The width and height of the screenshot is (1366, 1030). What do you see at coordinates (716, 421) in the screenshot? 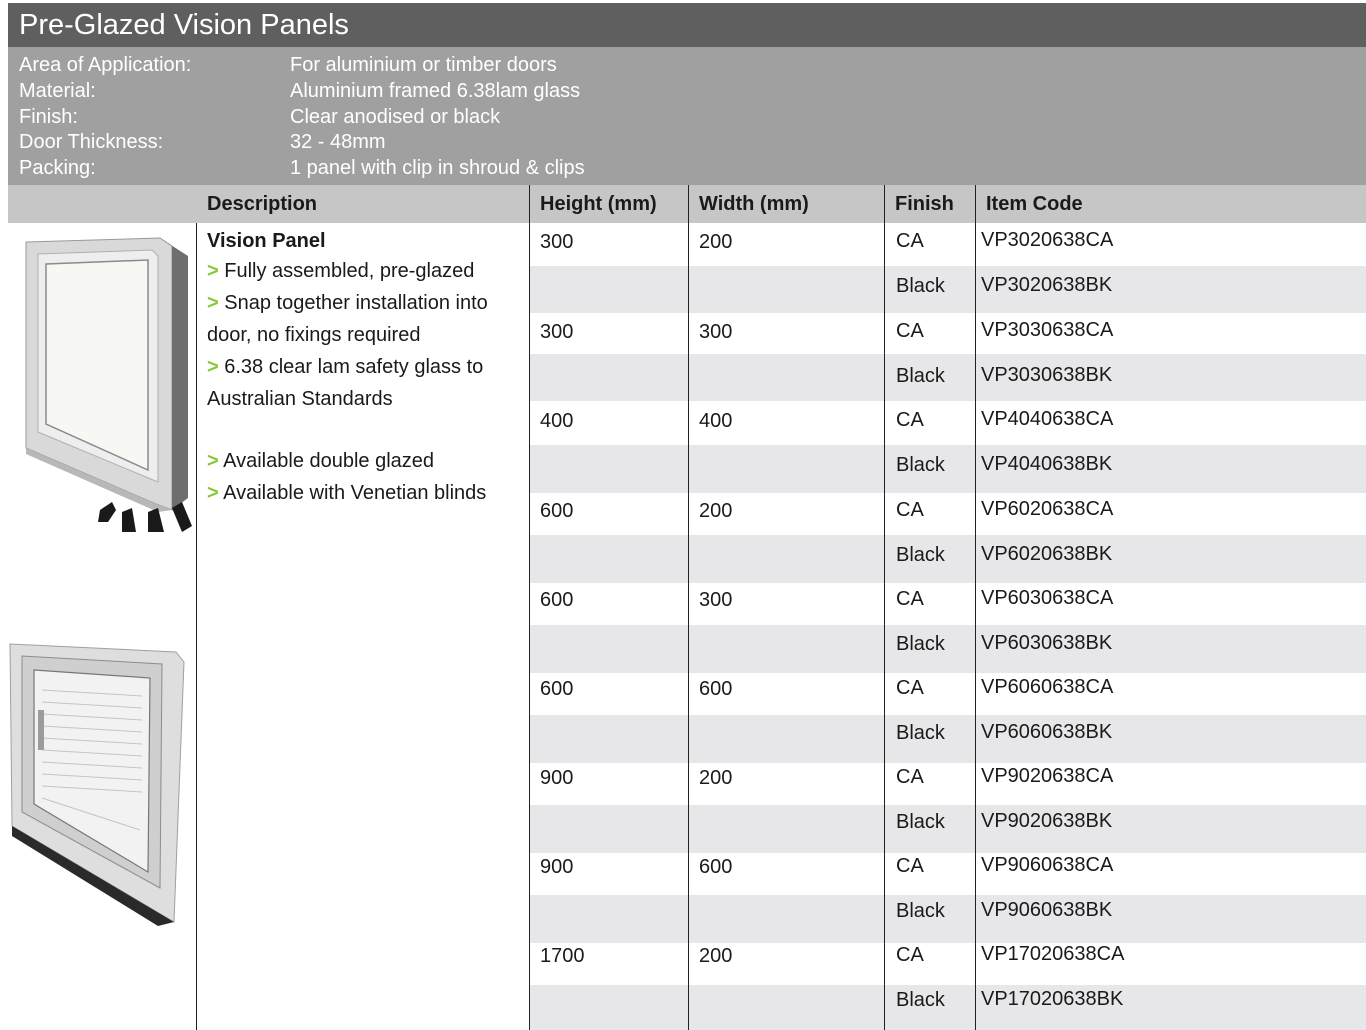
I see `width-cell: 400` at bounding box center [716, 421].